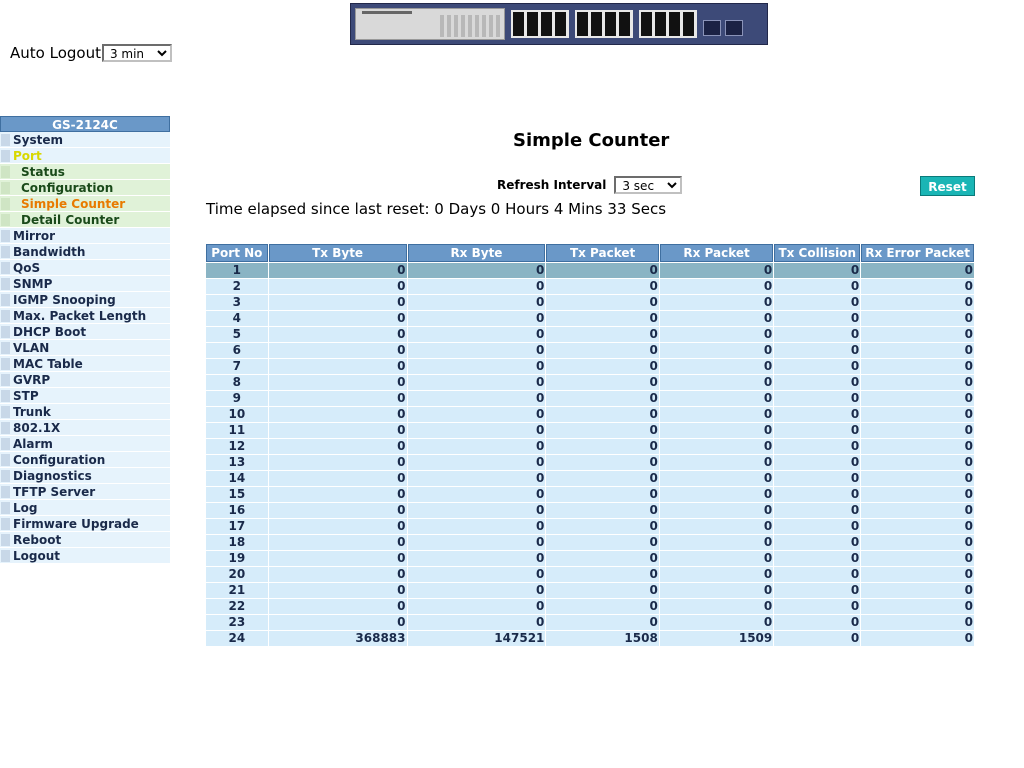 Image resolution: width=1024 pixels, height=768 pixels. I want to click on table-row: 2000000, so click(590, 286).